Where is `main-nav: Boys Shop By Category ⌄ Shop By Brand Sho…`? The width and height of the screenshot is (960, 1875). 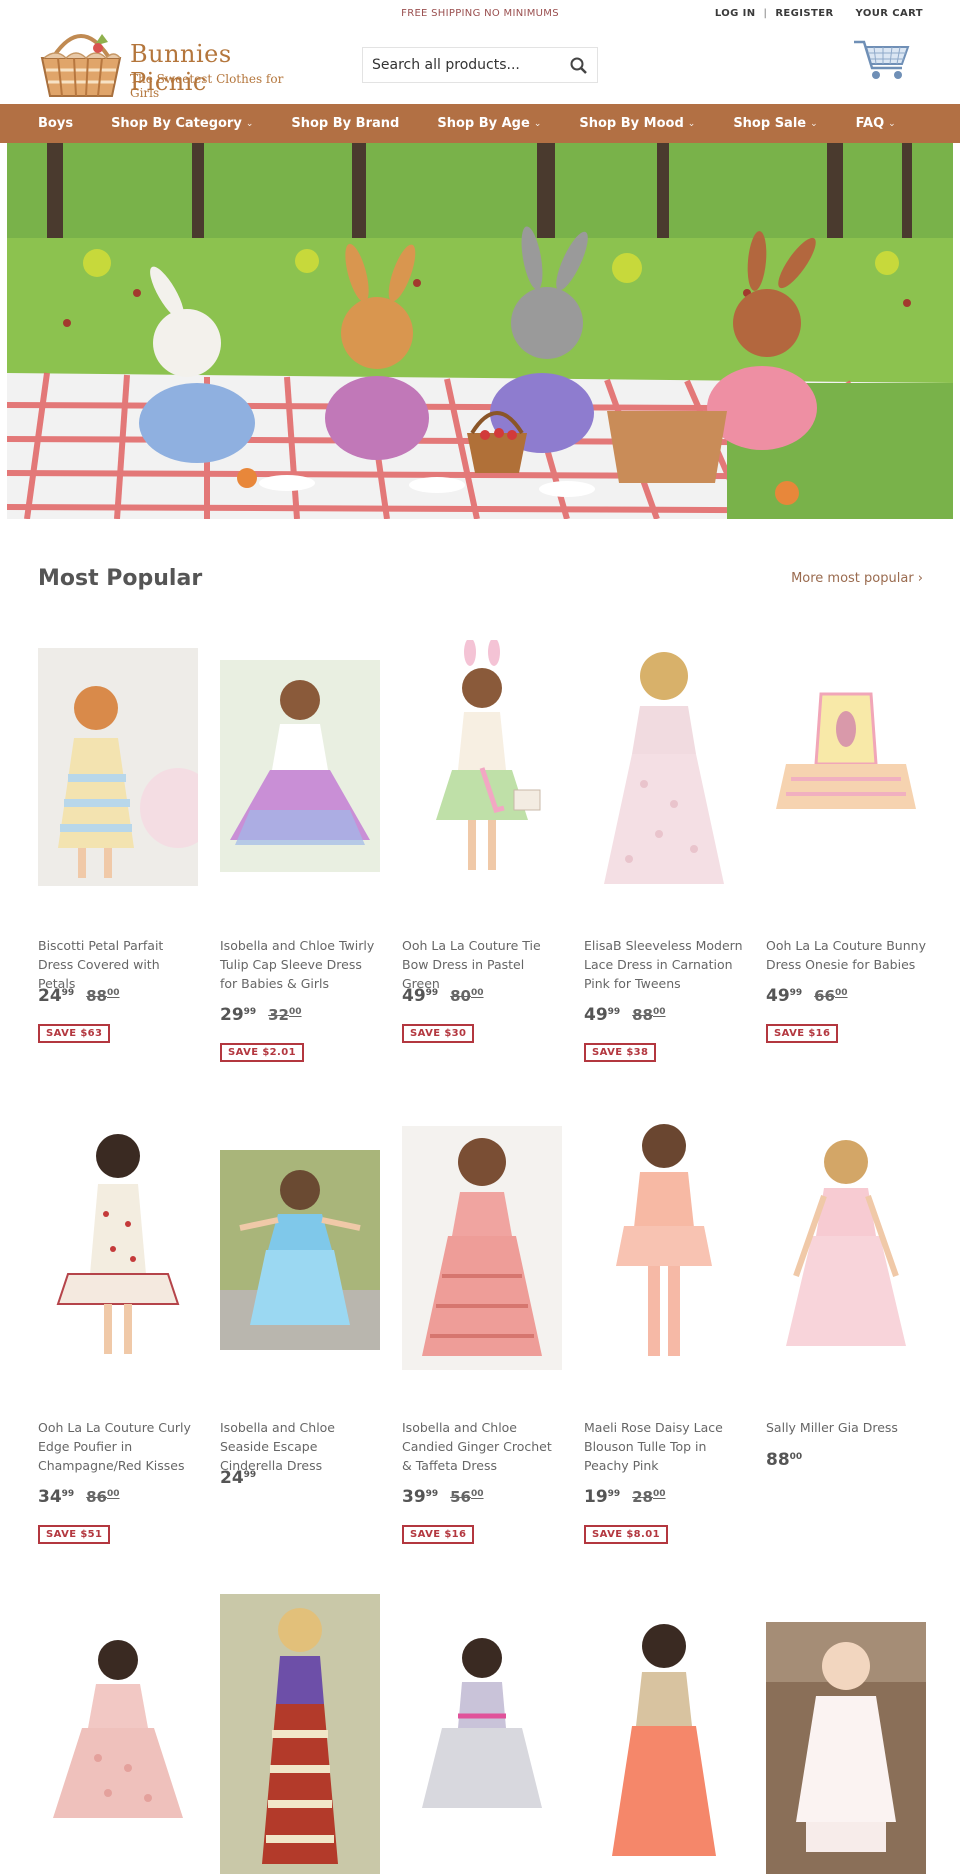 main-nav: Boys Shop By Category ⌄ Shop By Brand Sho… is located at coordinates (480, 123).